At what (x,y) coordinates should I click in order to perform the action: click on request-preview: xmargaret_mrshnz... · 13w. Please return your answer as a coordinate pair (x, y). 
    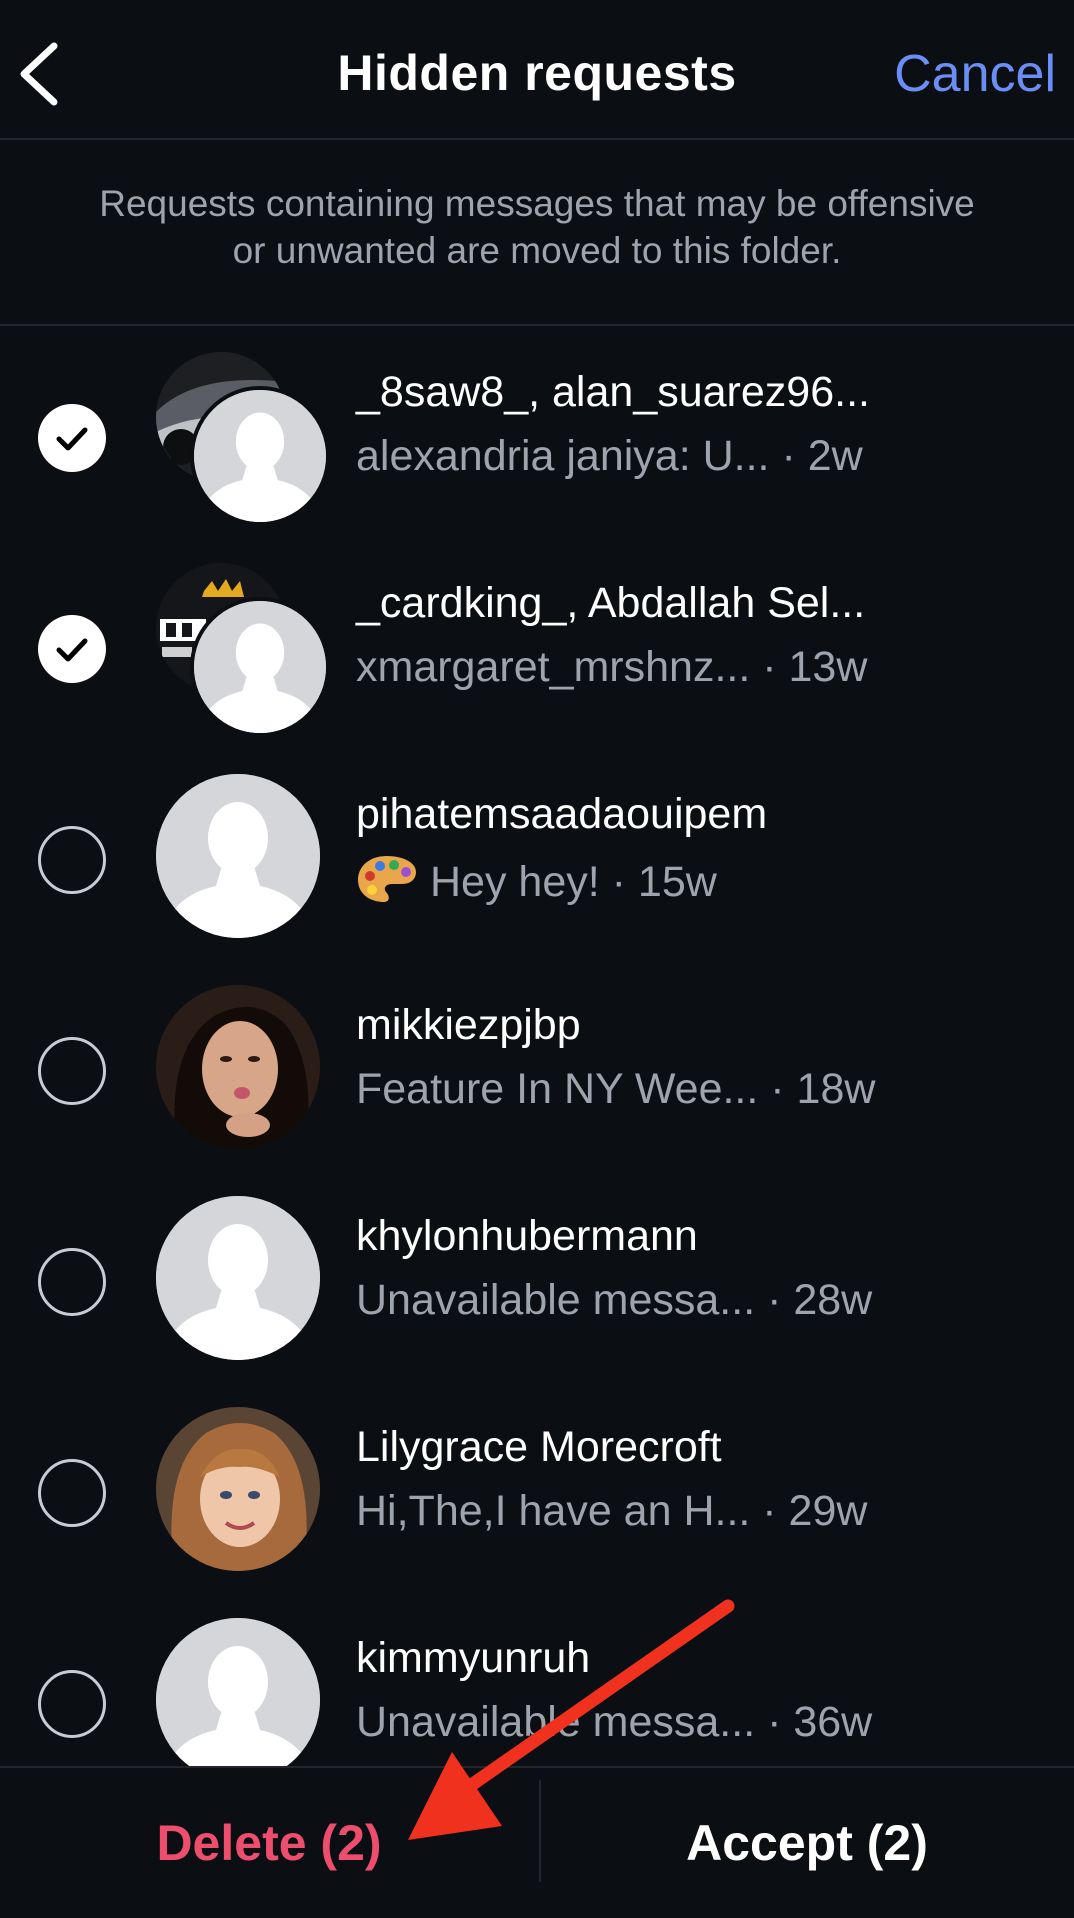
    Looking at the image, I should click on (612, 667).